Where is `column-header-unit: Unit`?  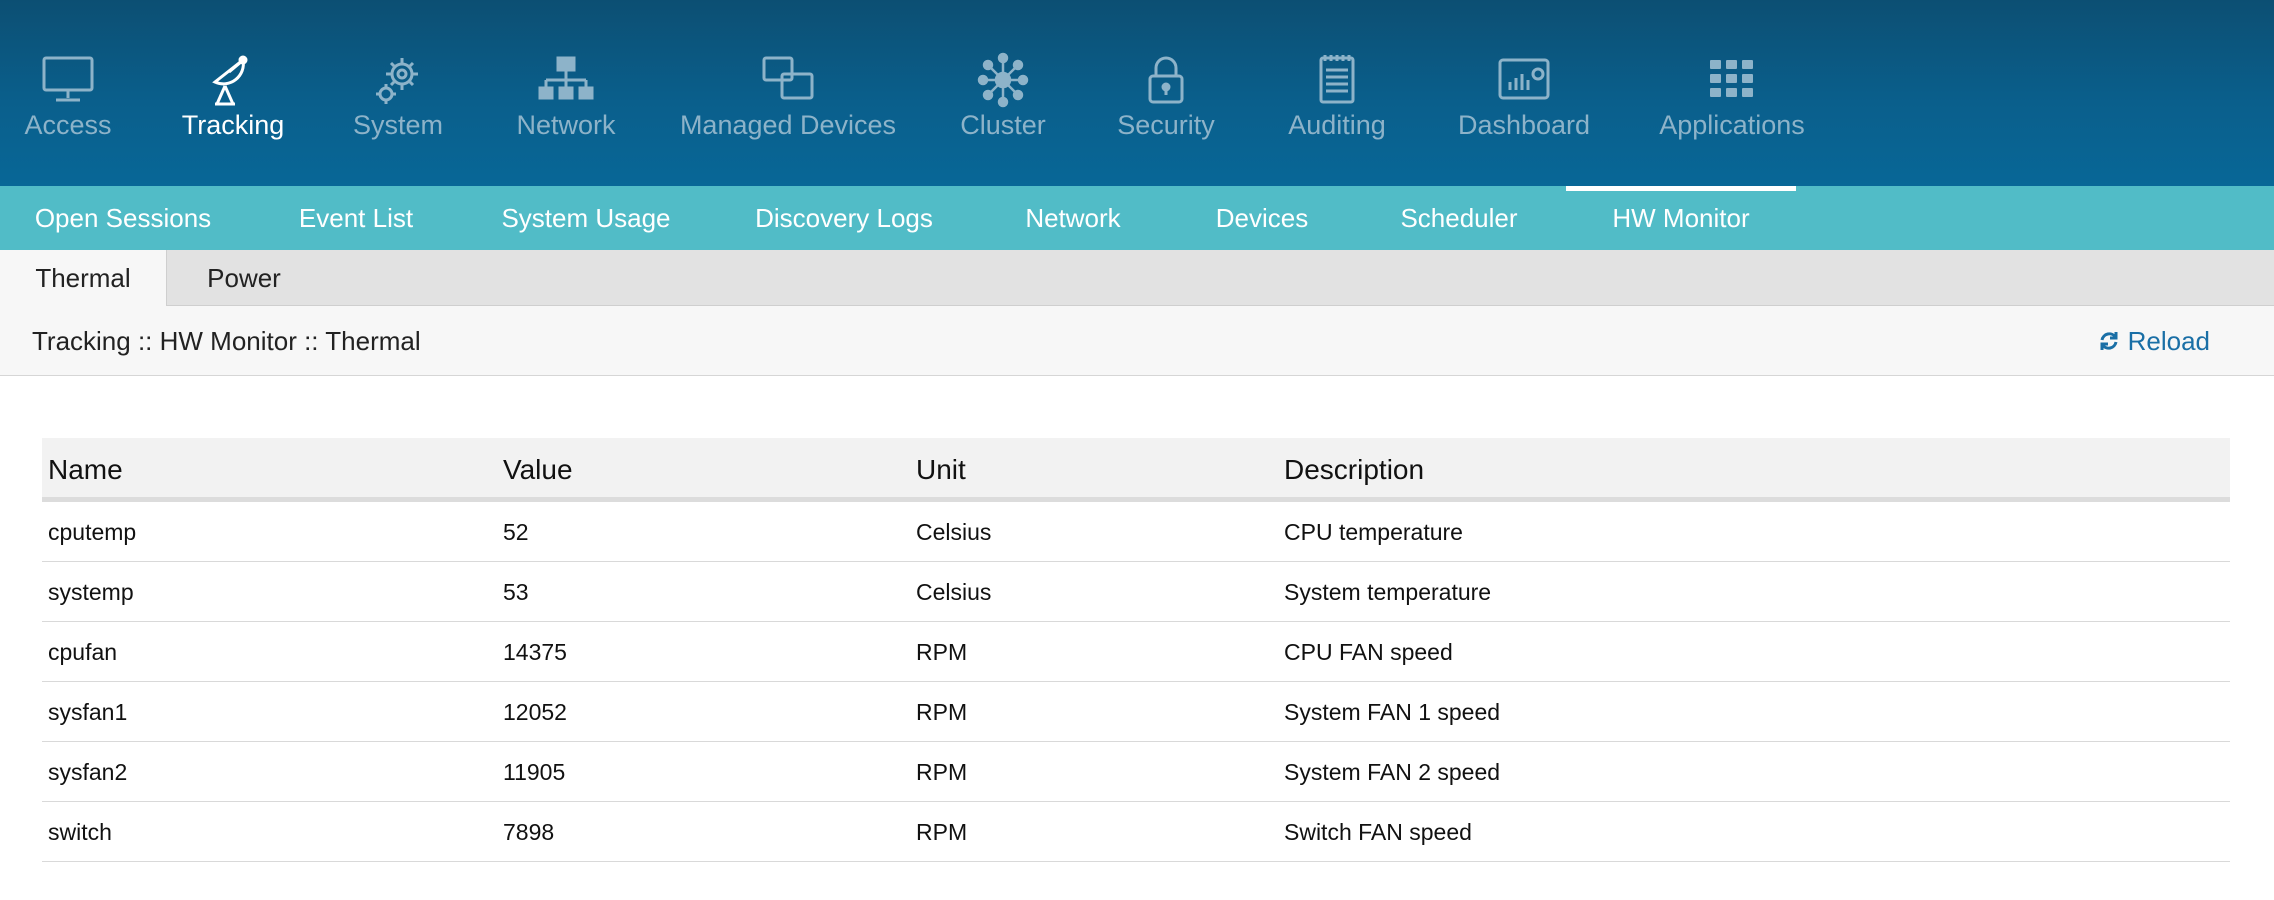 column-header-unit: Unit is located at coordinates (941, 470).